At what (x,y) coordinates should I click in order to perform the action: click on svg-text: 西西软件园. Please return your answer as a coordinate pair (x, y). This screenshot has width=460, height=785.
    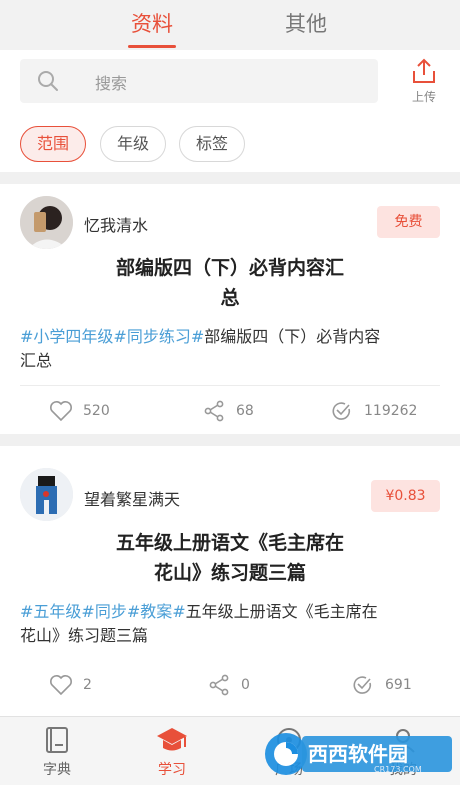
    Looking at the image, I should click on (358, 754).